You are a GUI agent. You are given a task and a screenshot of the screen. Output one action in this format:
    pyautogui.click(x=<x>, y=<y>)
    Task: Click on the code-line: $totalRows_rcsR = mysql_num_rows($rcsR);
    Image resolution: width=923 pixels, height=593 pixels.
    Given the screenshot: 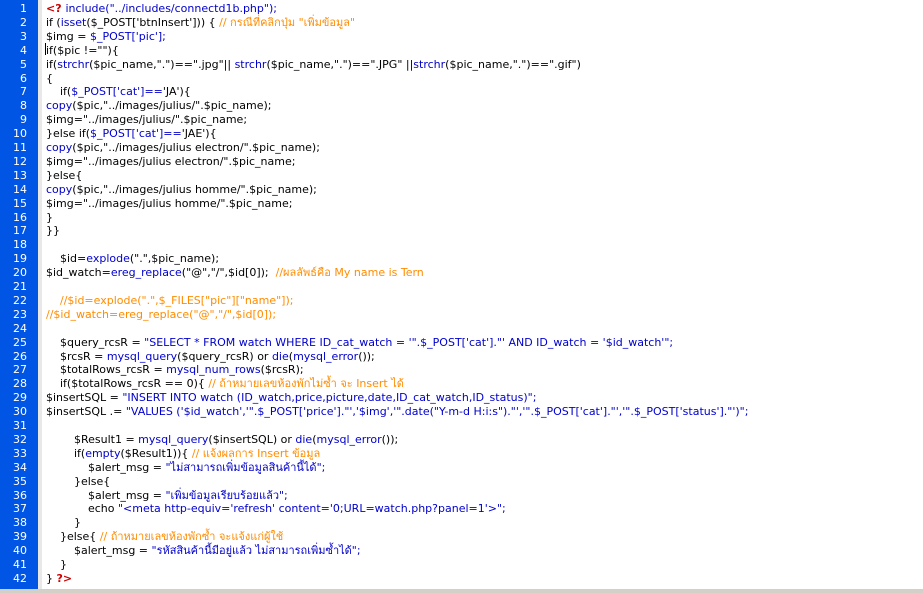 What is the action you would take?
    pyautogui.click(x=175, y=370)
    